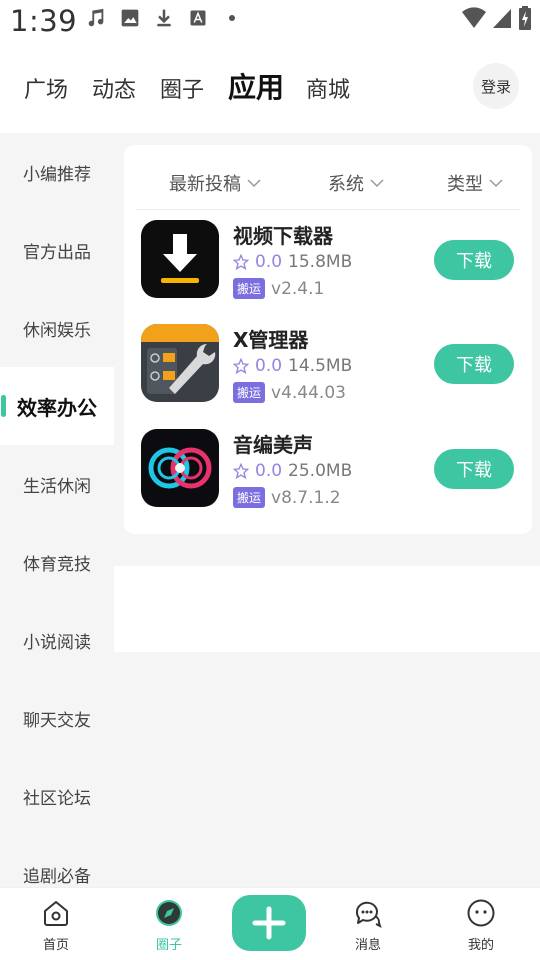 Image resolution: width=540 pixels, height=960 pixels. I want to click on list-item: X管理器 0.0 14.5MB 搬运 v4.44.03 下载, so click(328, 376).